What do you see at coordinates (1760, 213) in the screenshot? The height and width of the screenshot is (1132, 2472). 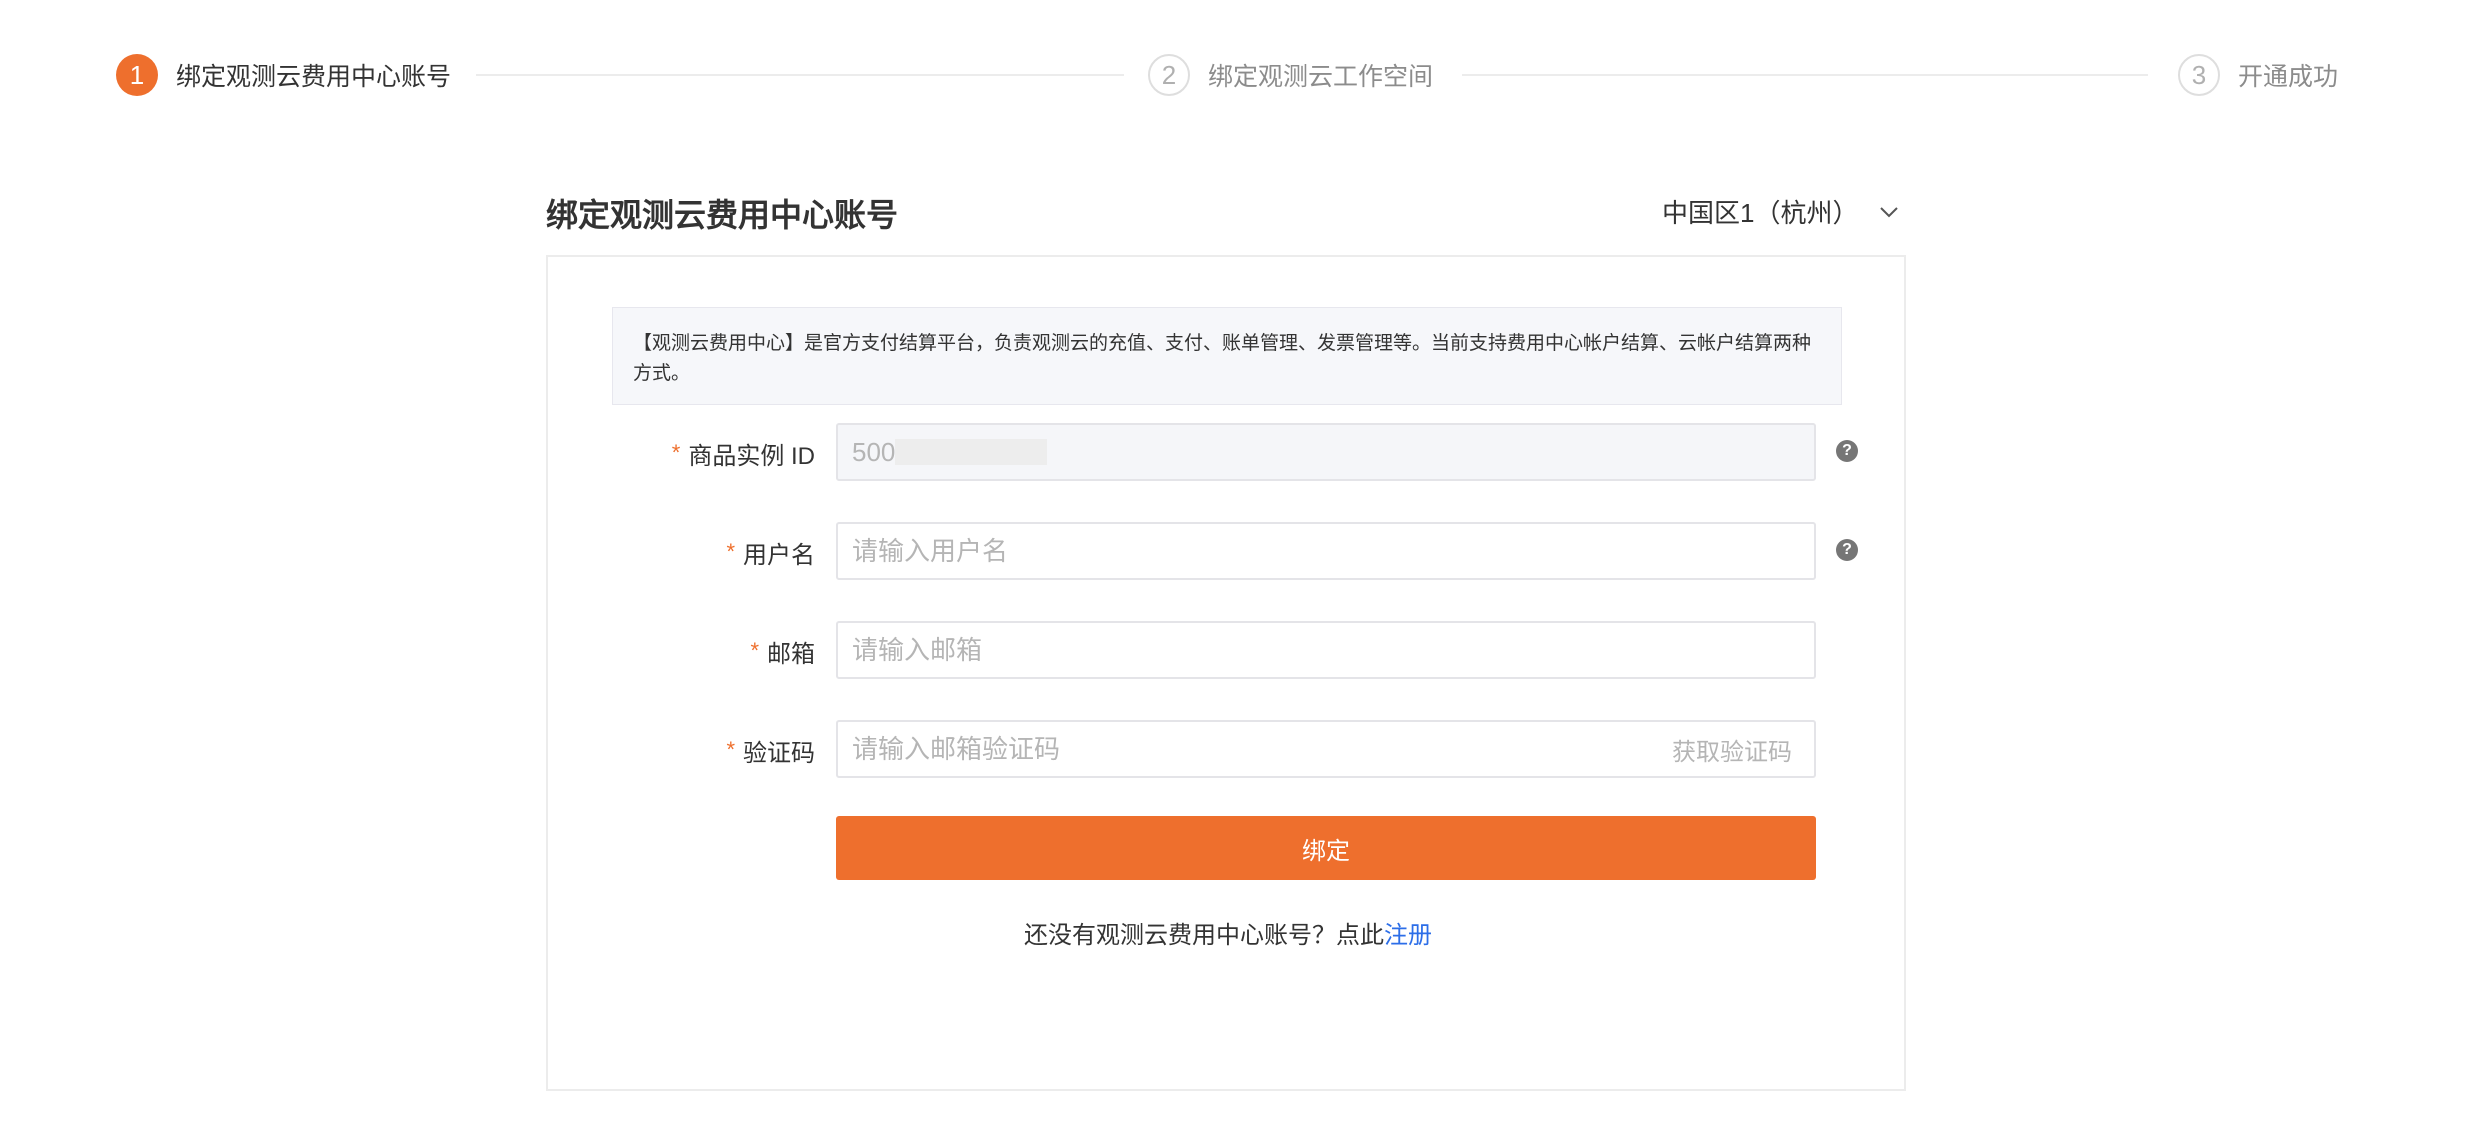 I see `region-value: 中国区1（杭州）` at bounding box center [1760, 213].